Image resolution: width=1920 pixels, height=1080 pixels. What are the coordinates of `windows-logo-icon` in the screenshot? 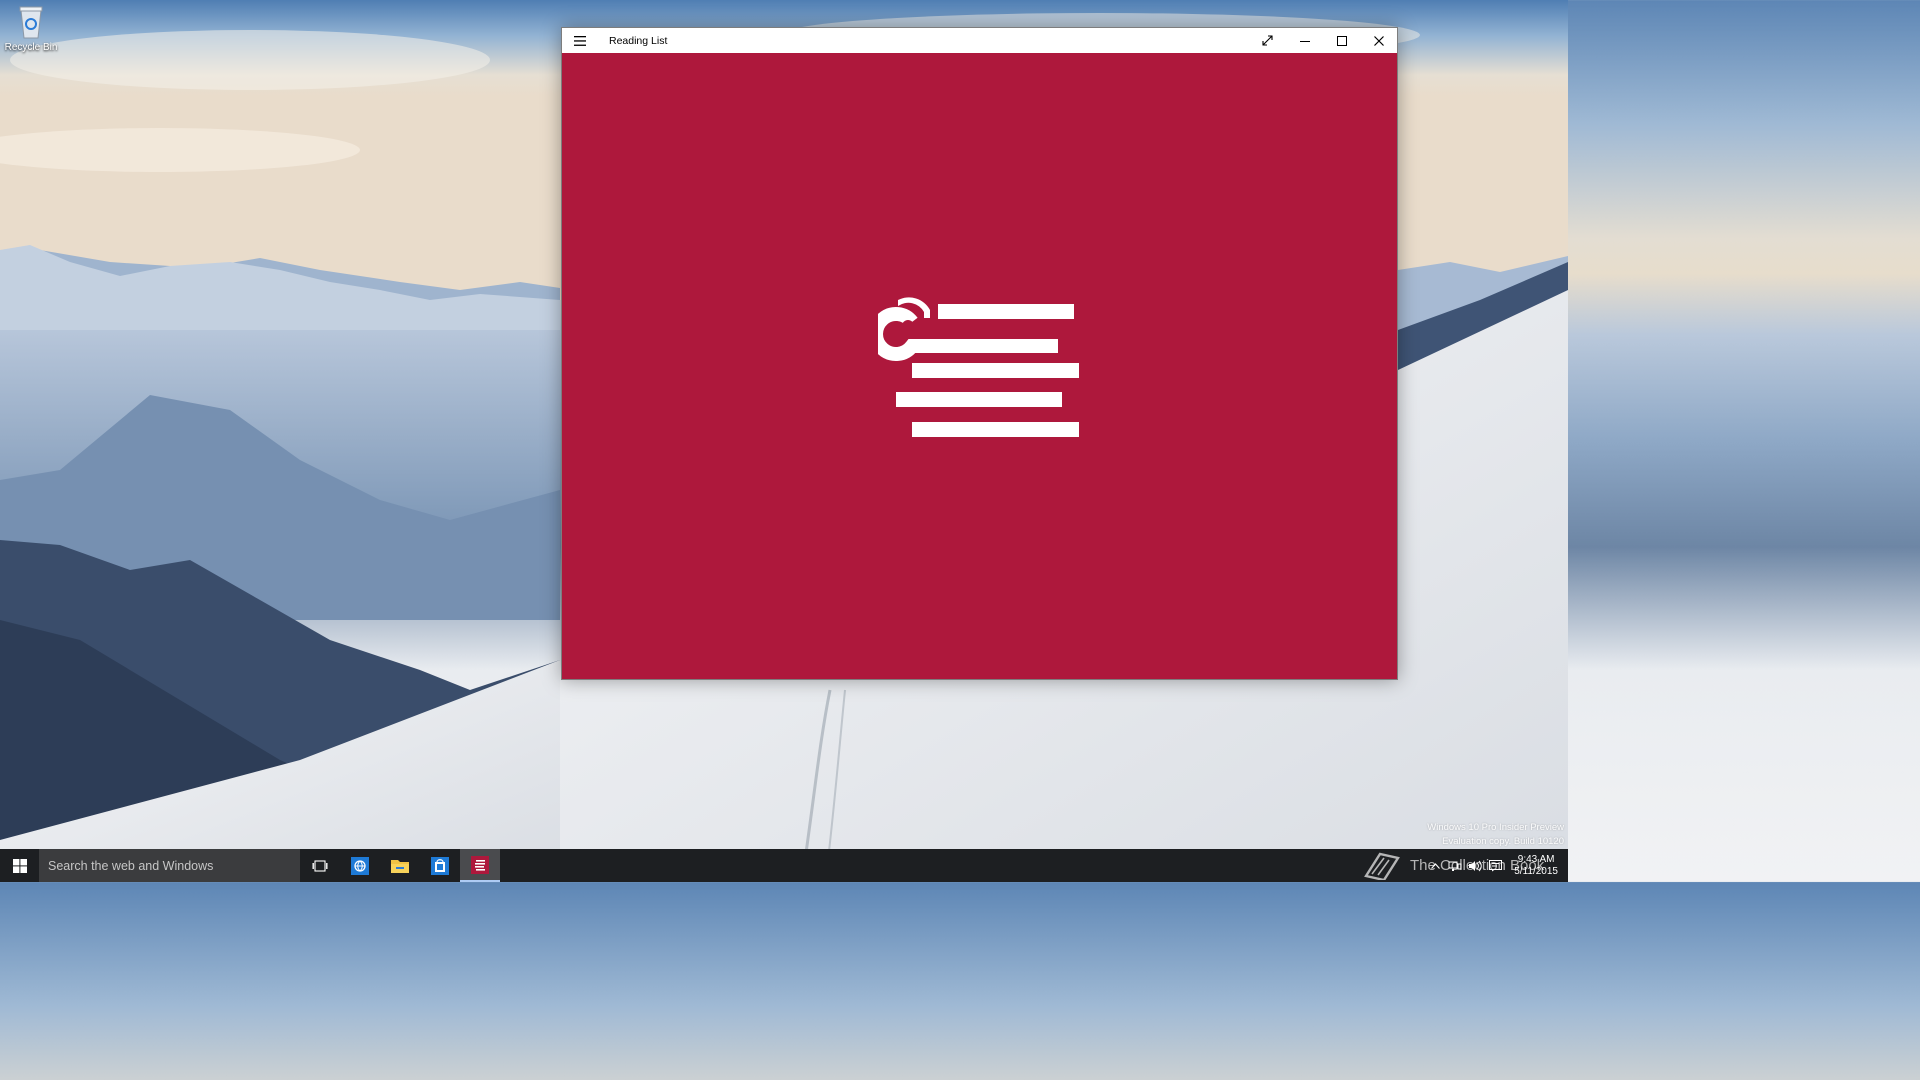 It's located at (19, 865).